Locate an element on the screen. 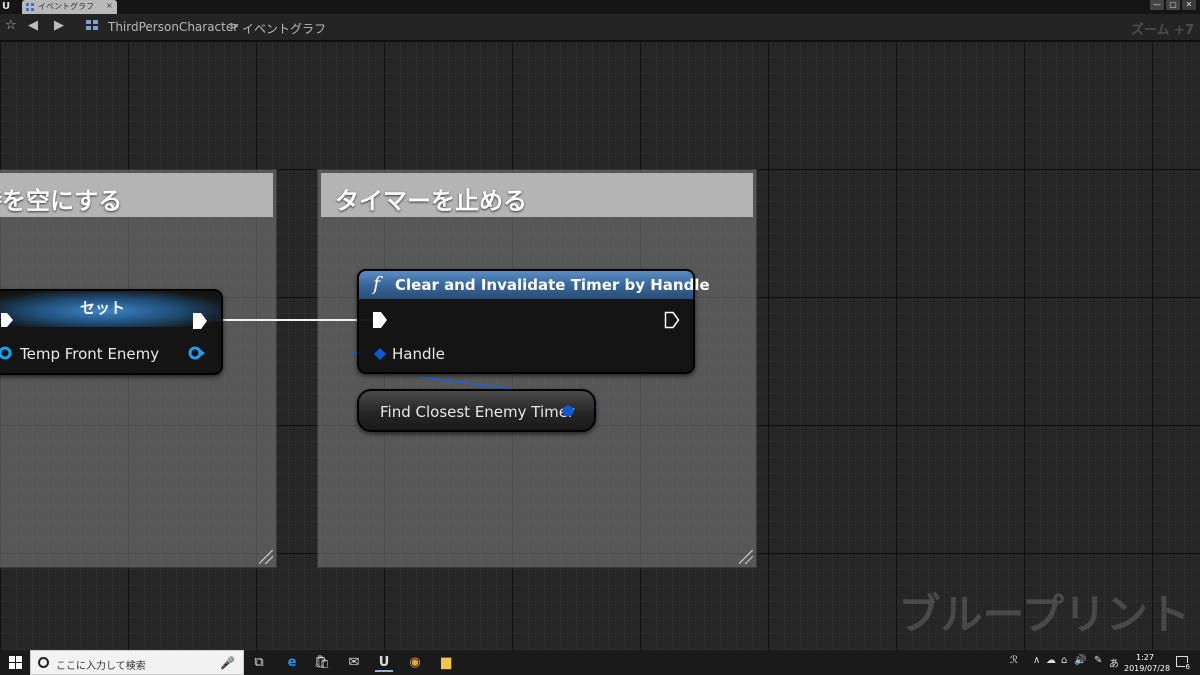 Image resolution: width=1200 pixels, height=675 pixels. variable-node-label: Find Closest Enemy Timer is located at coordinates (477, 412).